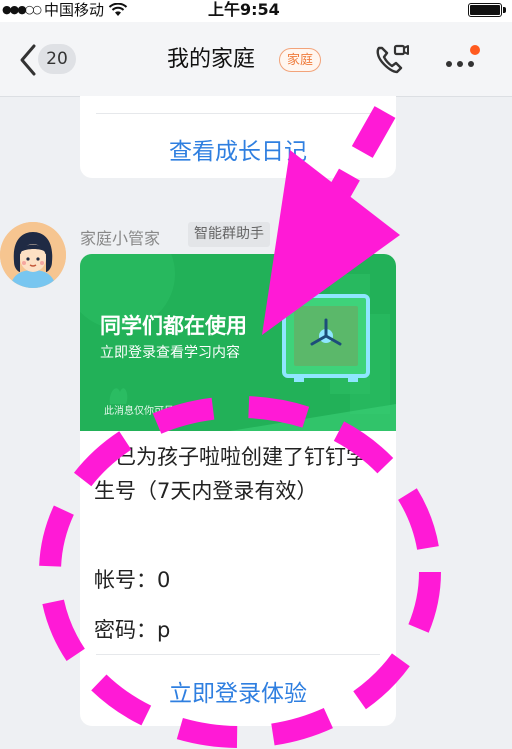  Describe the element at coordinates (173, 326) in the screenshot. I see `banner-title: 同学们都在使用` at that location.